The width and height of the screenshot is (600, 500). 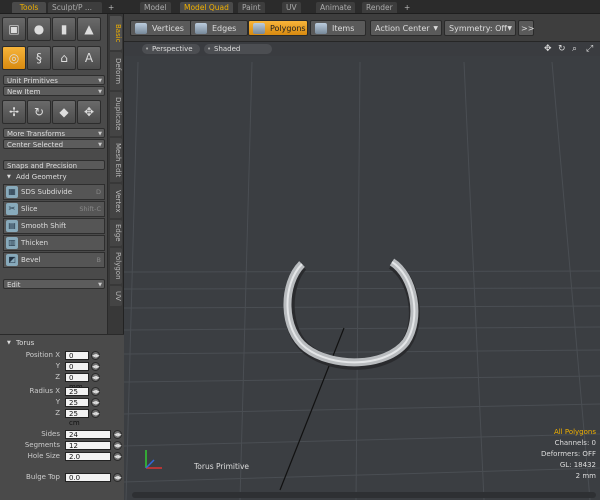 What do you see at coordinates (117, 477) in the screenshot?
I see `bulge-top-spin-icon: ◀▶` at bounding box center [117, 477].